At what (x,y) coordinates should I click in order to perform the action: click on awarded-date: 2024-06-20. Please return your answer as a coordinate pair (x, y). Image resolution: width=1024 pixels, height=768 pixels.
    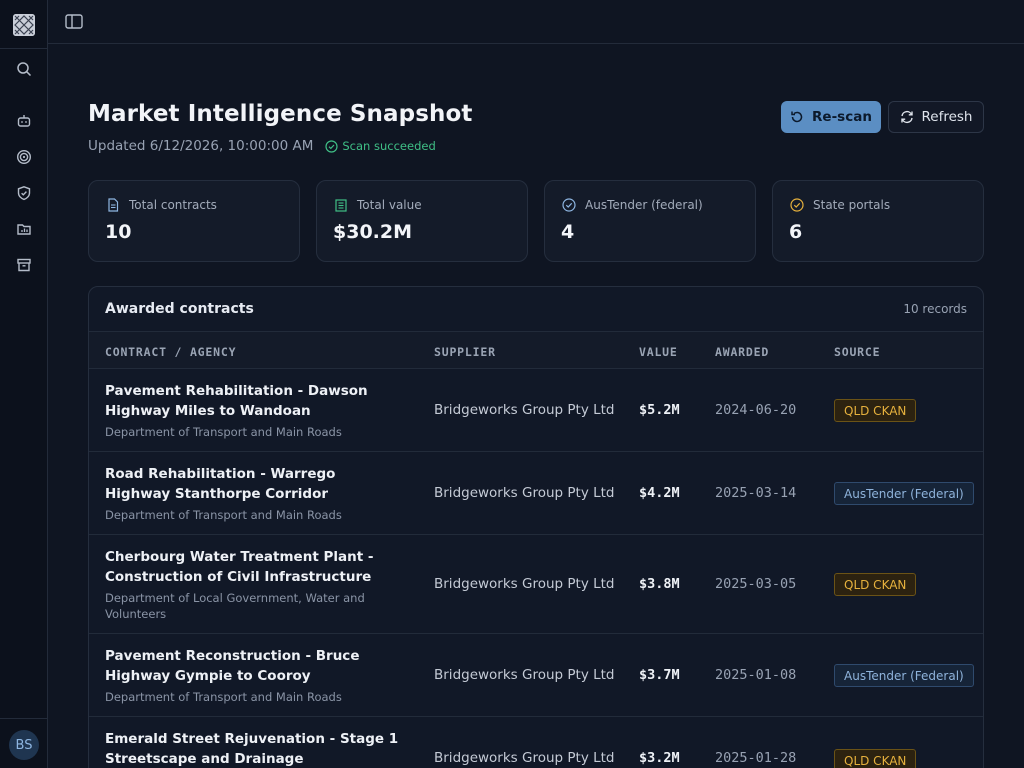
    Looking at the image, I should click on (756, 410).